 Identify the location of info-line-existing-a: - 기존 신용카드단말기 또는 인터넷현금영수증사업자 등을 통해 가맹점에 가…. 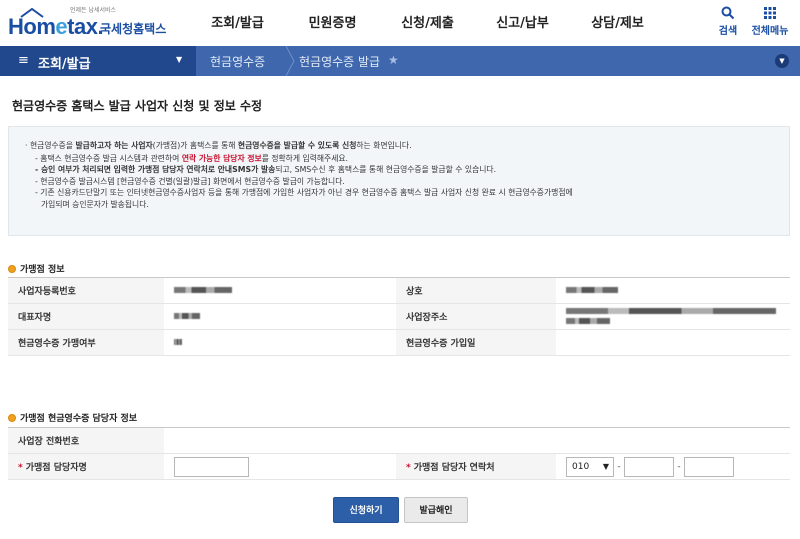
(304, 192).